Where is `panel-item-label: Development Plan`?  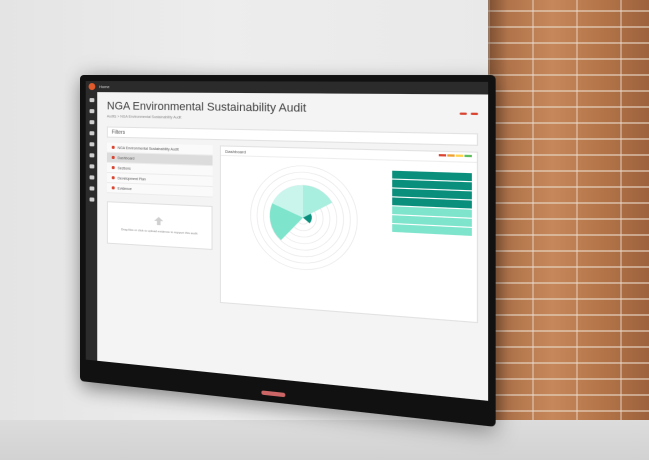 panel-item-label: Development Plan is located at coordinates (131, 178).